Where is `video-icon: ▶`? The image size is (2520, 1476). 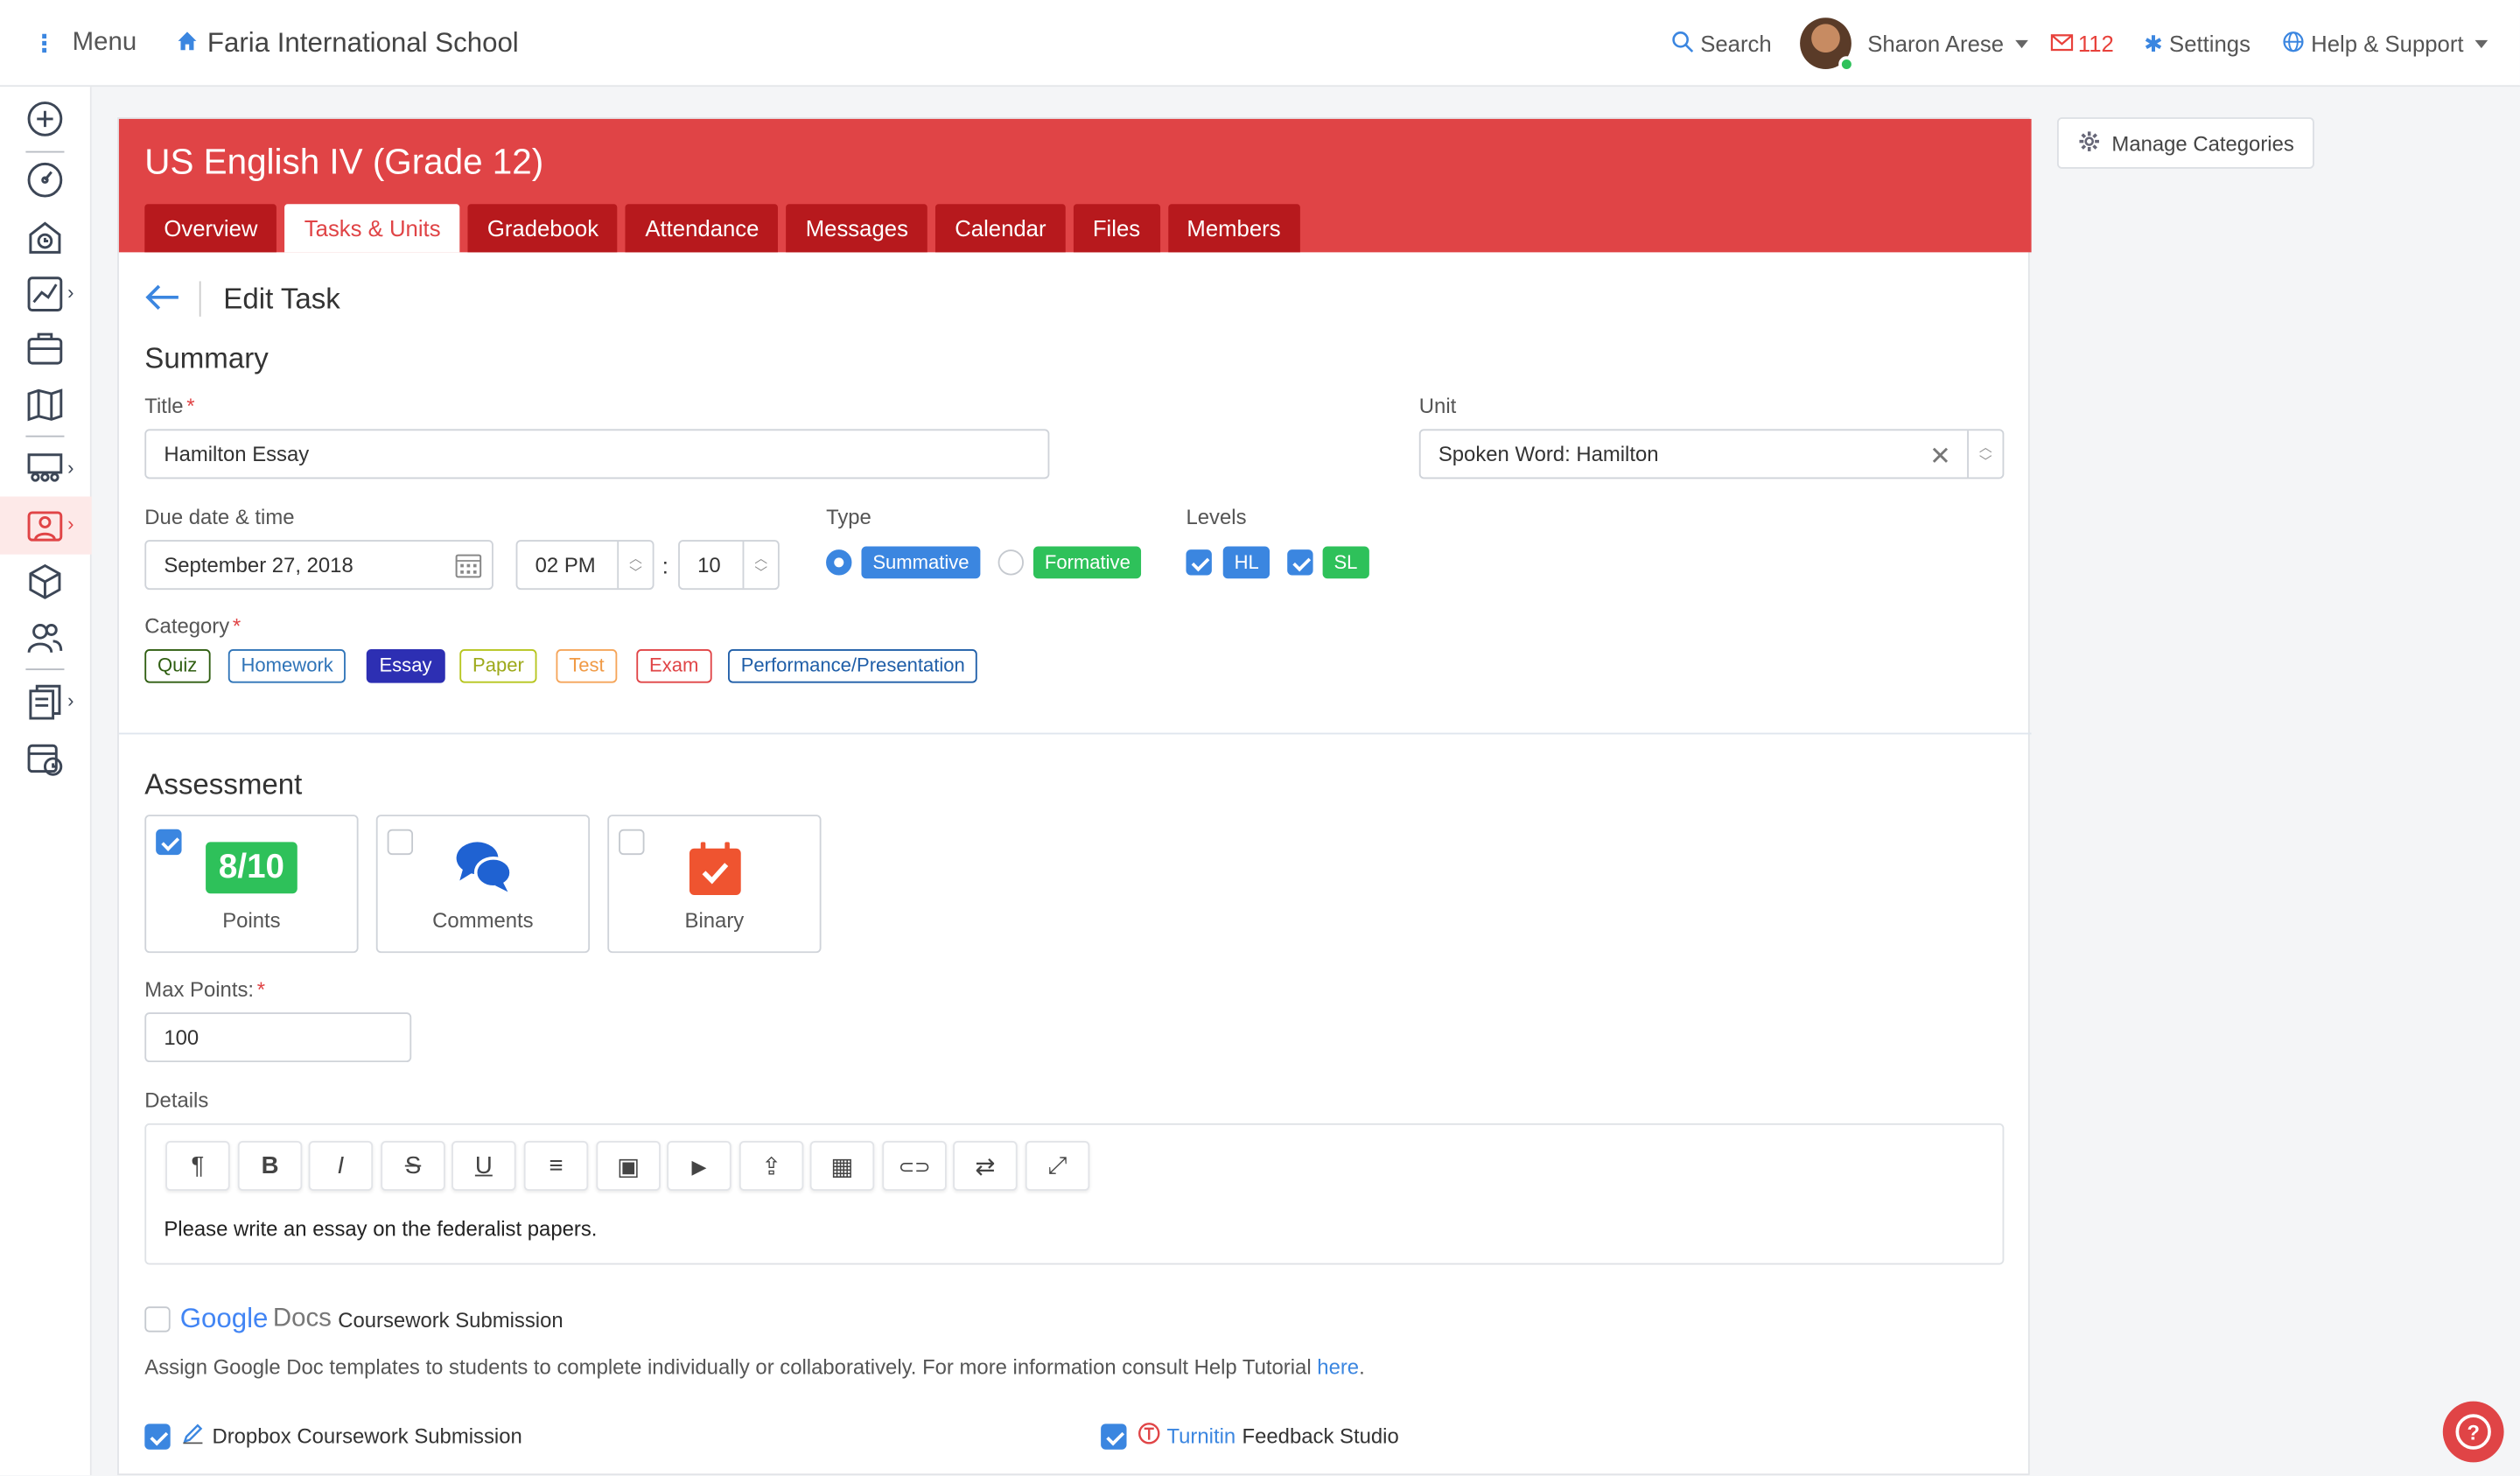
video-icon: ▶ is located at coordinates (699, 1166).